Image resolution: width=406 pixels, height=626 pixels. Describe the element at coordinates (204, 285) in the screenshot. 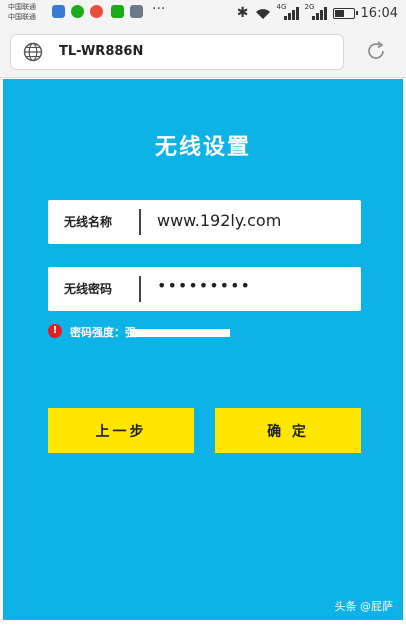

I see `password-input: •••••••••` at that location.